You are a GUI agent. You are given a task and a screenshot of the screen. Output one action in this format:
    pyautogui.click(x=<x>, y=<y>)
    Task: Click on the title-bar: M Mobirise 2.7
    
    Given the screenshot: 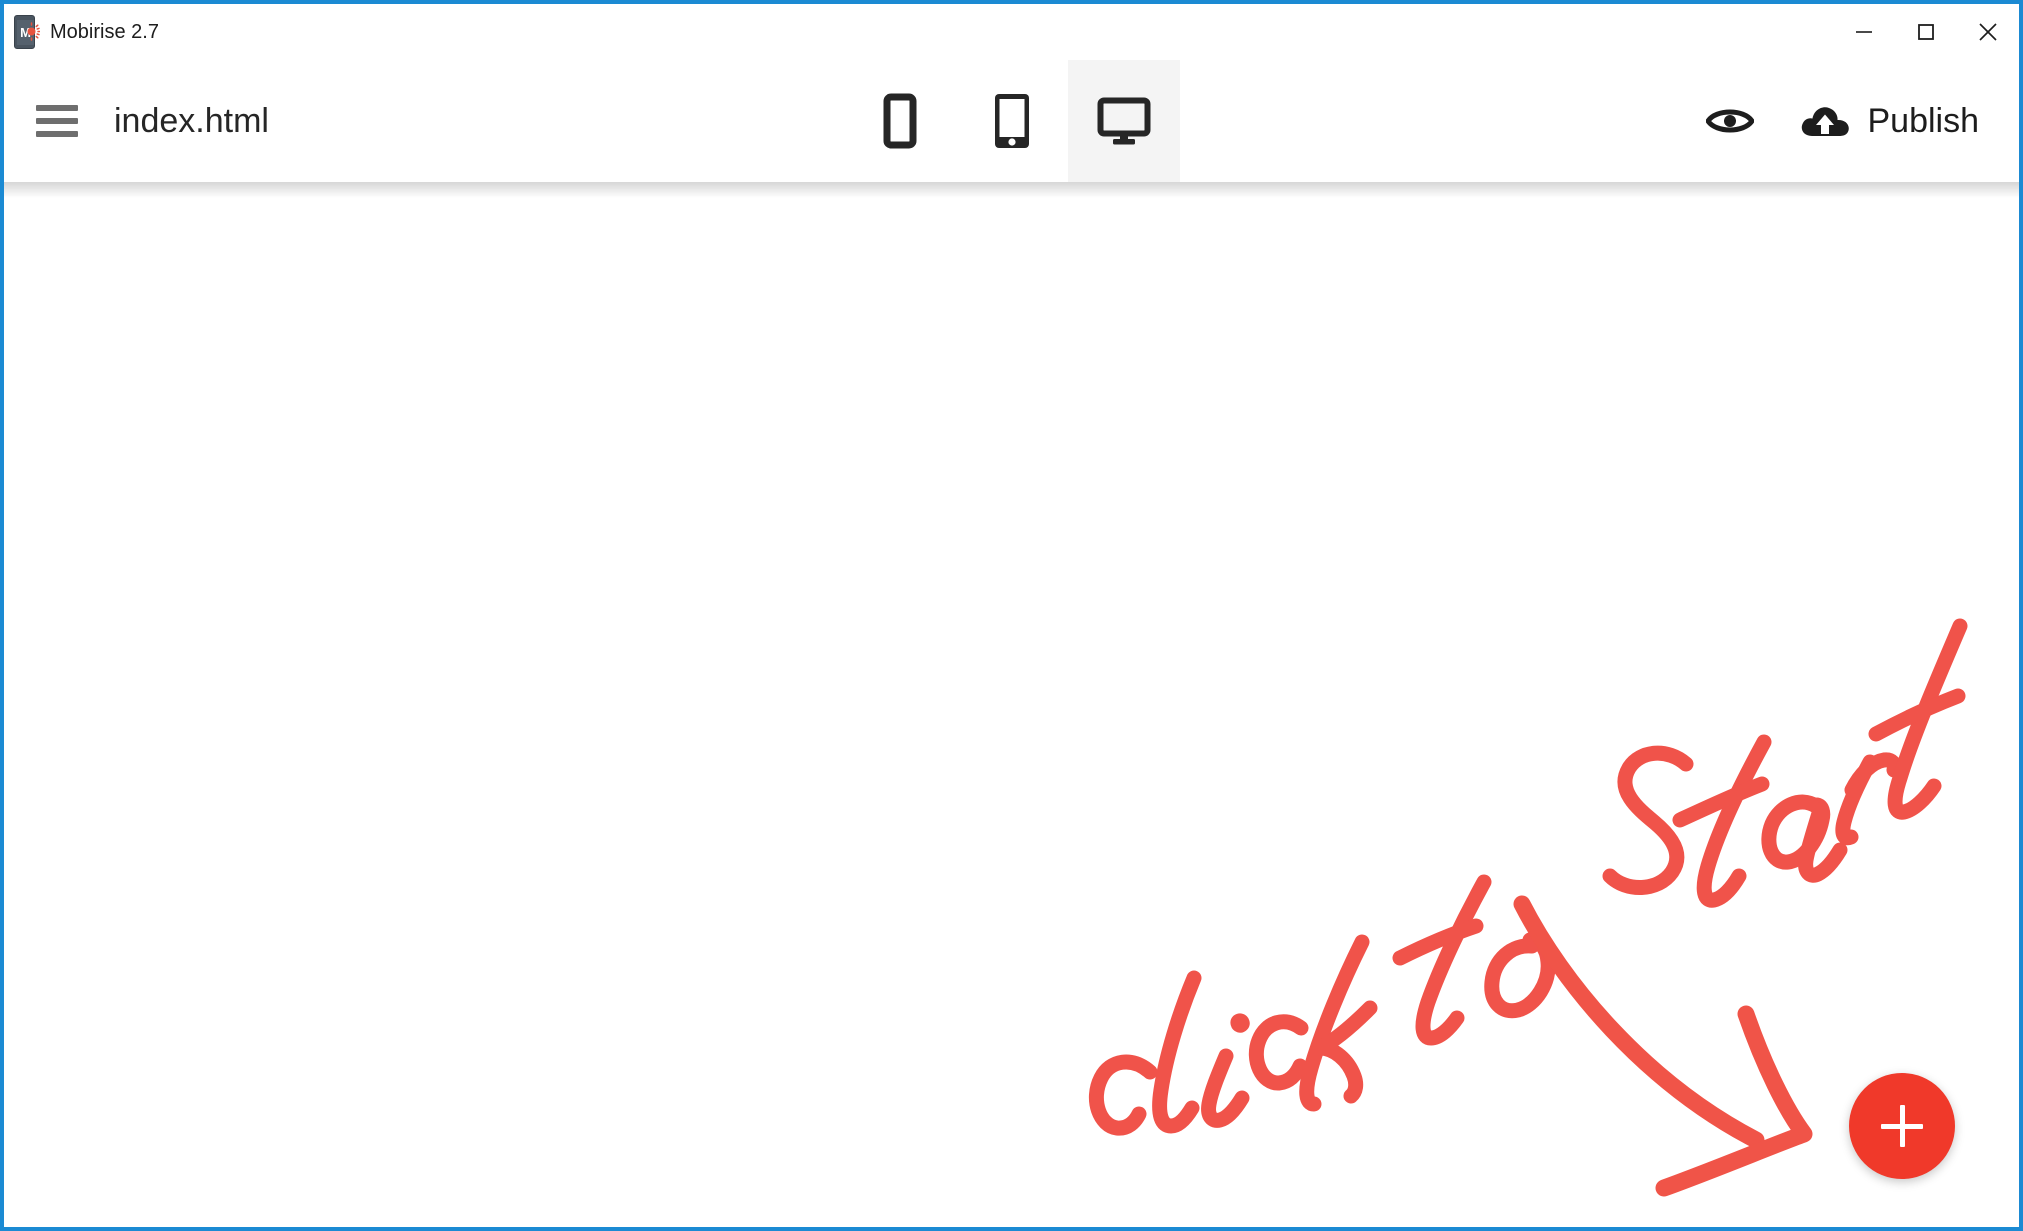 What is the action you would take?
    pyautogui.click(x=1011, y=32)
    